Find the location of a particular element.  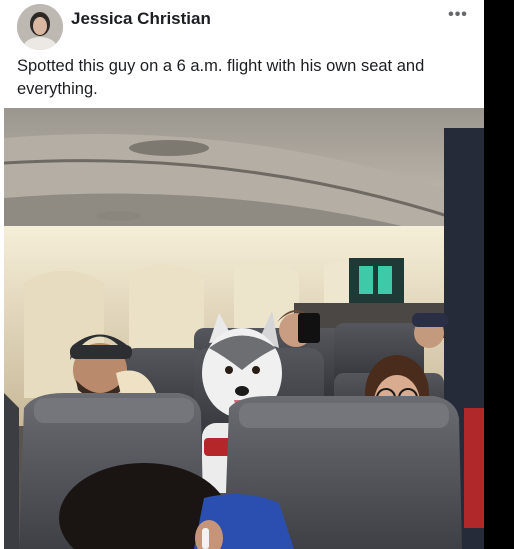

avatar is located at coordinates (40, 27).